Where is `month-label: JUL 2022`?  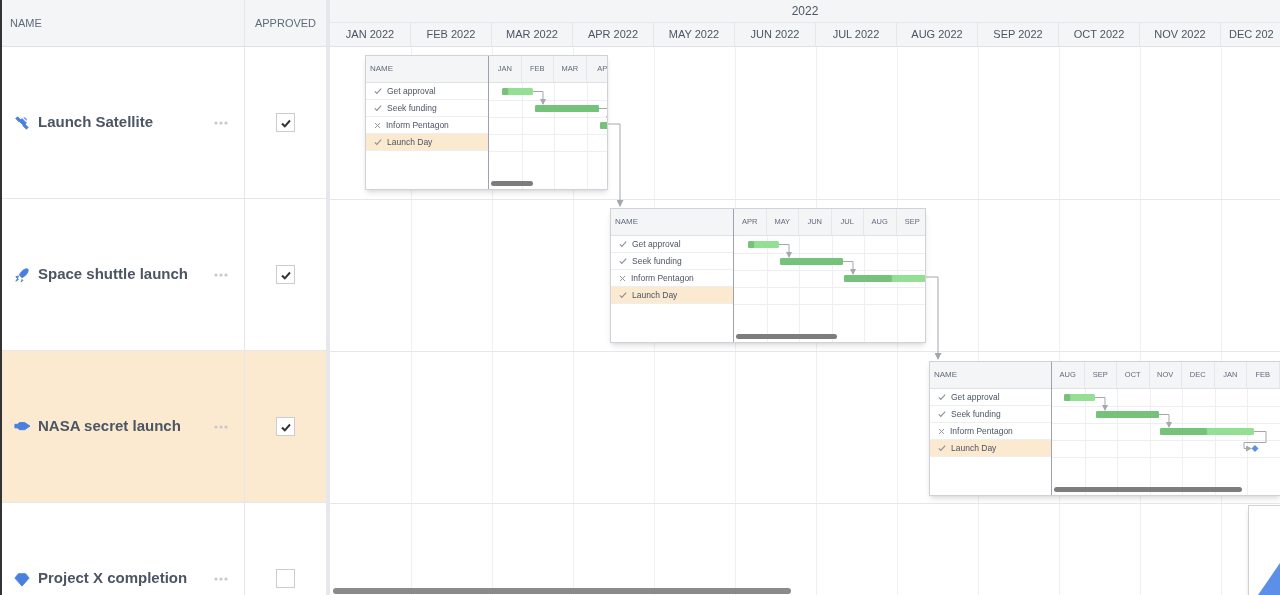
month-label: JUL 2022 is located at coordinates (856, 35).